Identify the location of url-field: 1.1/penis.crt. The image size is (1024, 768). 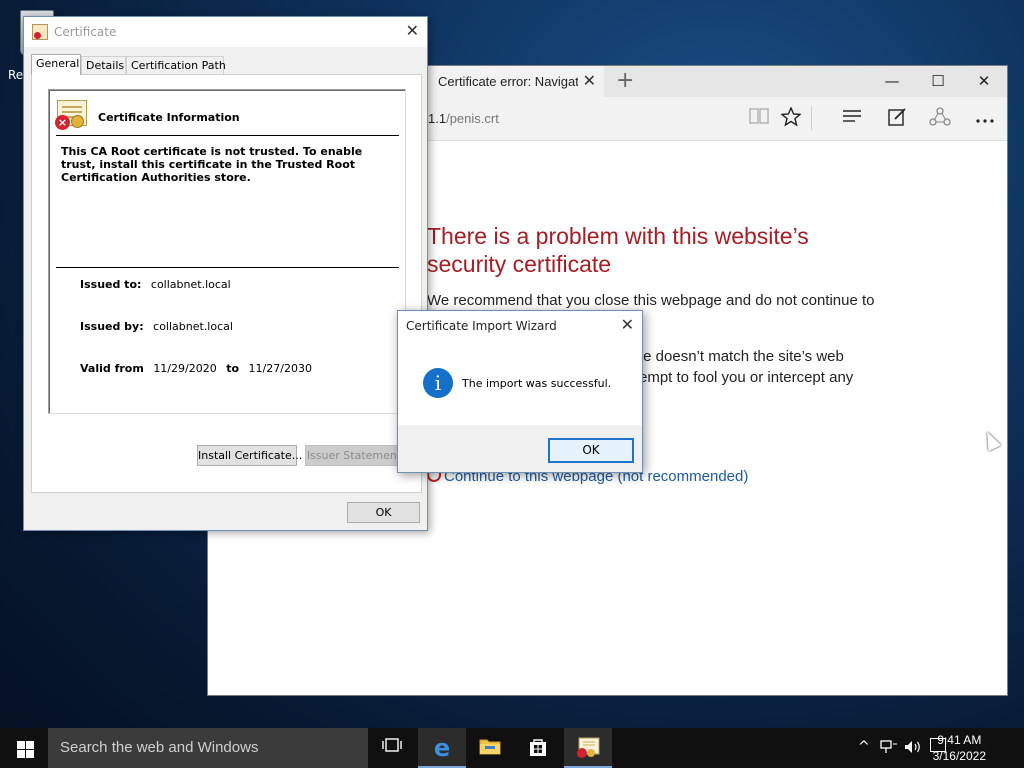
(463, 118).